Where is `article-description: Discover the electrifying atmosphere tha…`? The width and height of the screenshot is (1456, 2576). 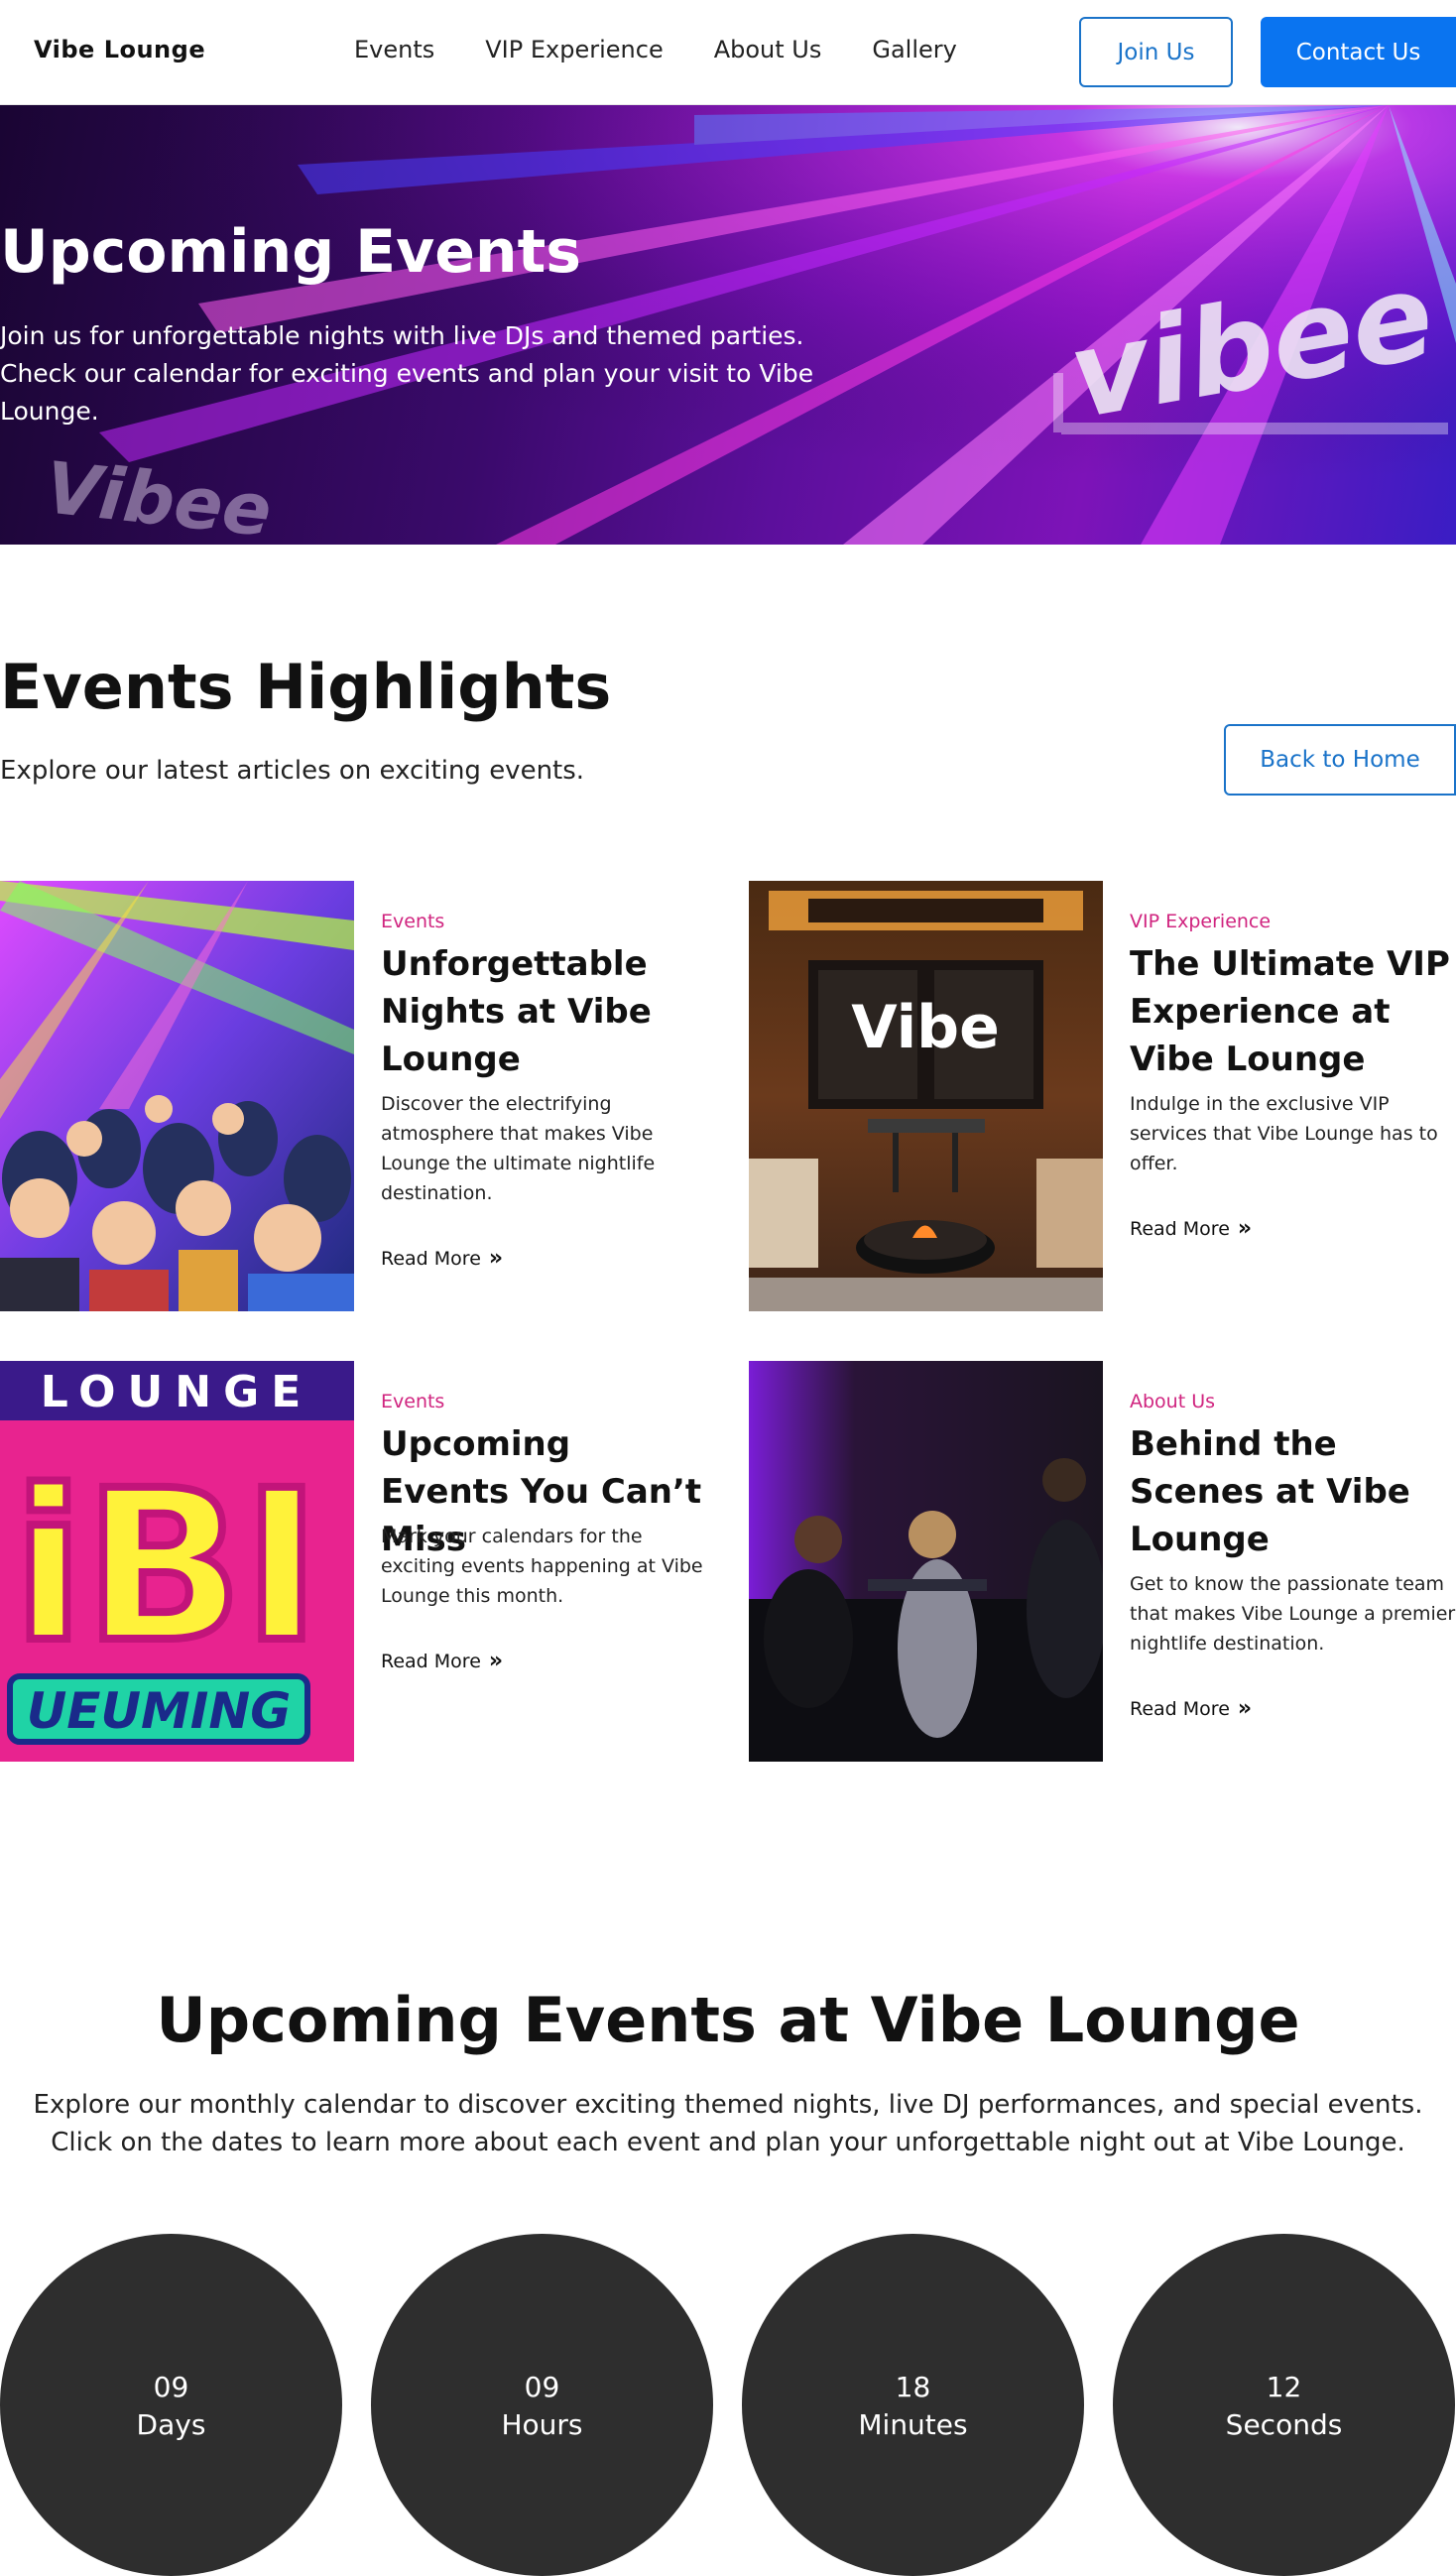
article-description: Discover the electrifying atmosphere tha… is located at coordinates (518, 1148).